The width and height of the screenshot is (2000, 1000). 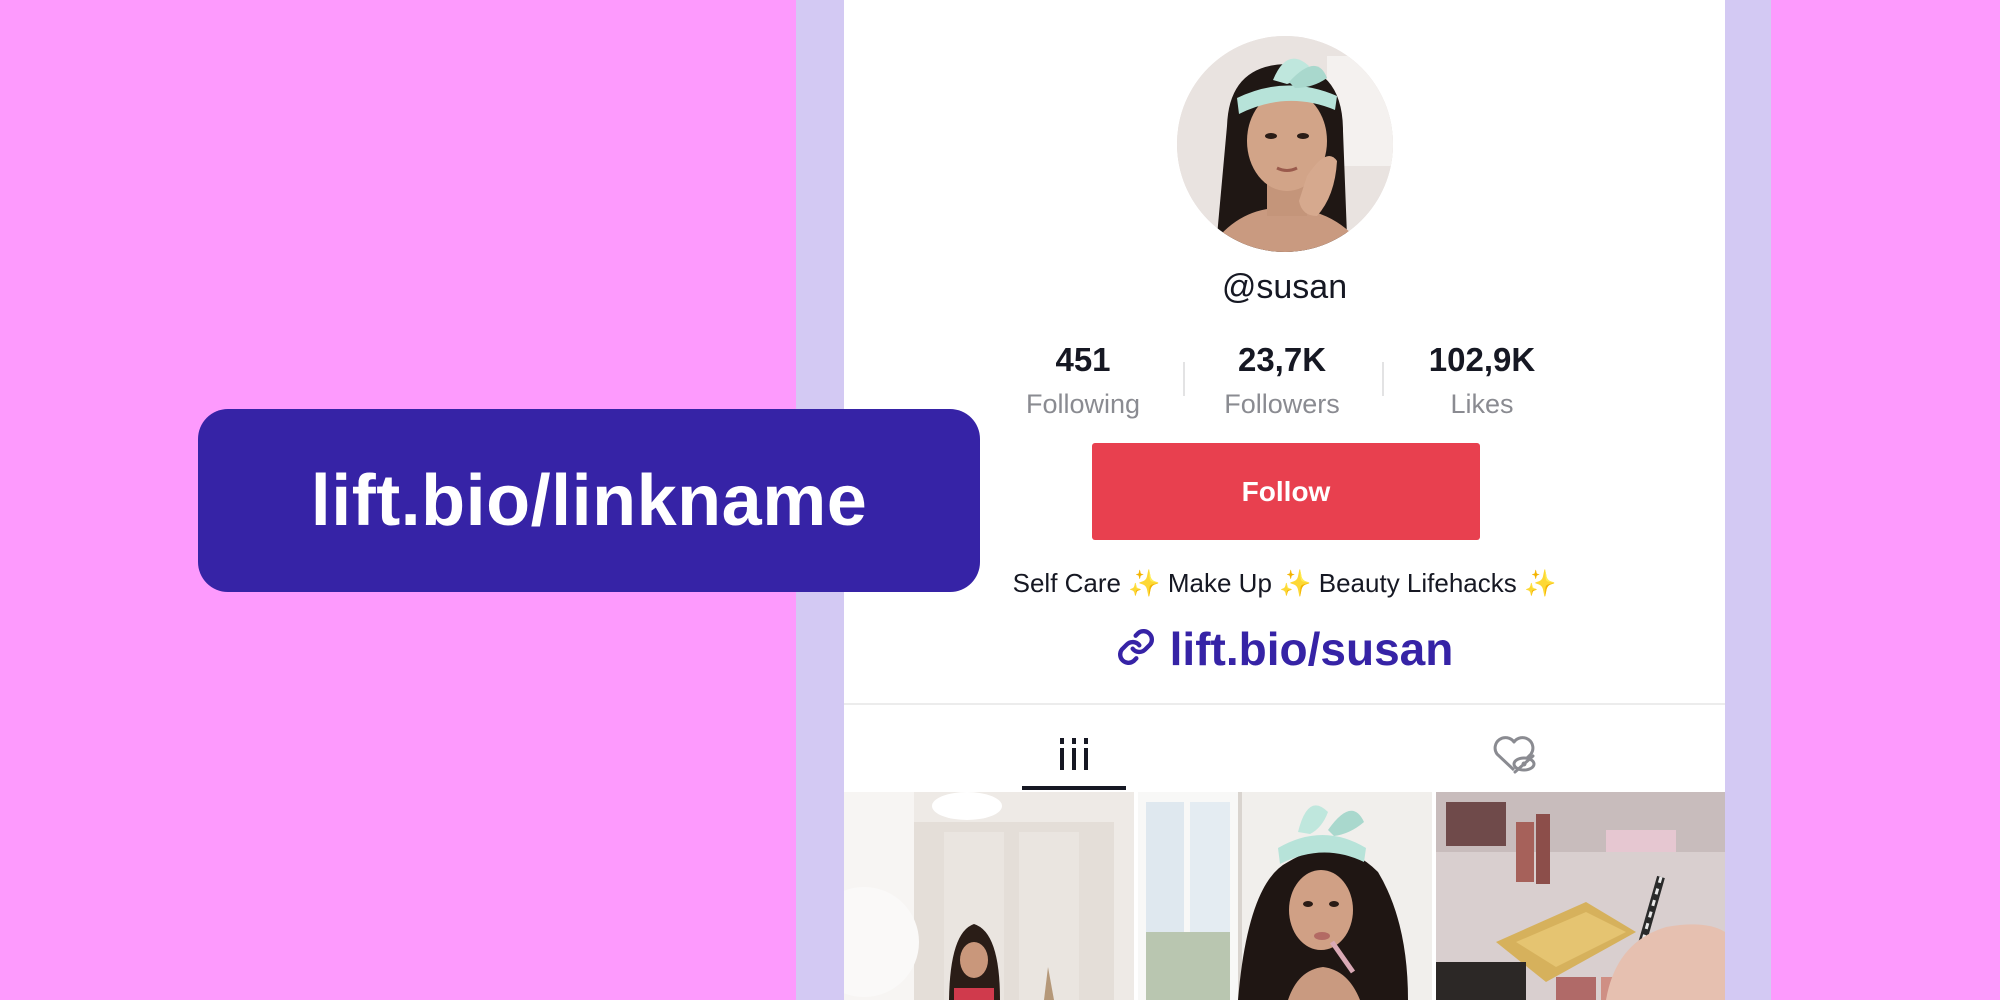 I want to click on stat-likes: 102,9K Likes, so click(x=1482, y=378).